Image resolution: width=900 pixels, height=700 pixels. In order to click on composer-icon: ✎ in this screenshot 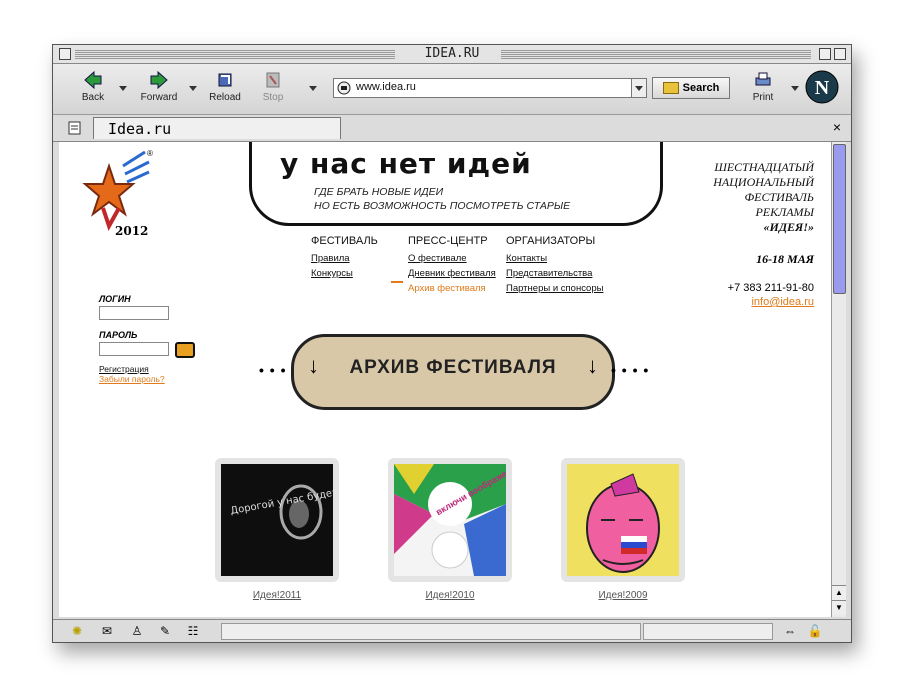, I will do `click(165, 631)`.